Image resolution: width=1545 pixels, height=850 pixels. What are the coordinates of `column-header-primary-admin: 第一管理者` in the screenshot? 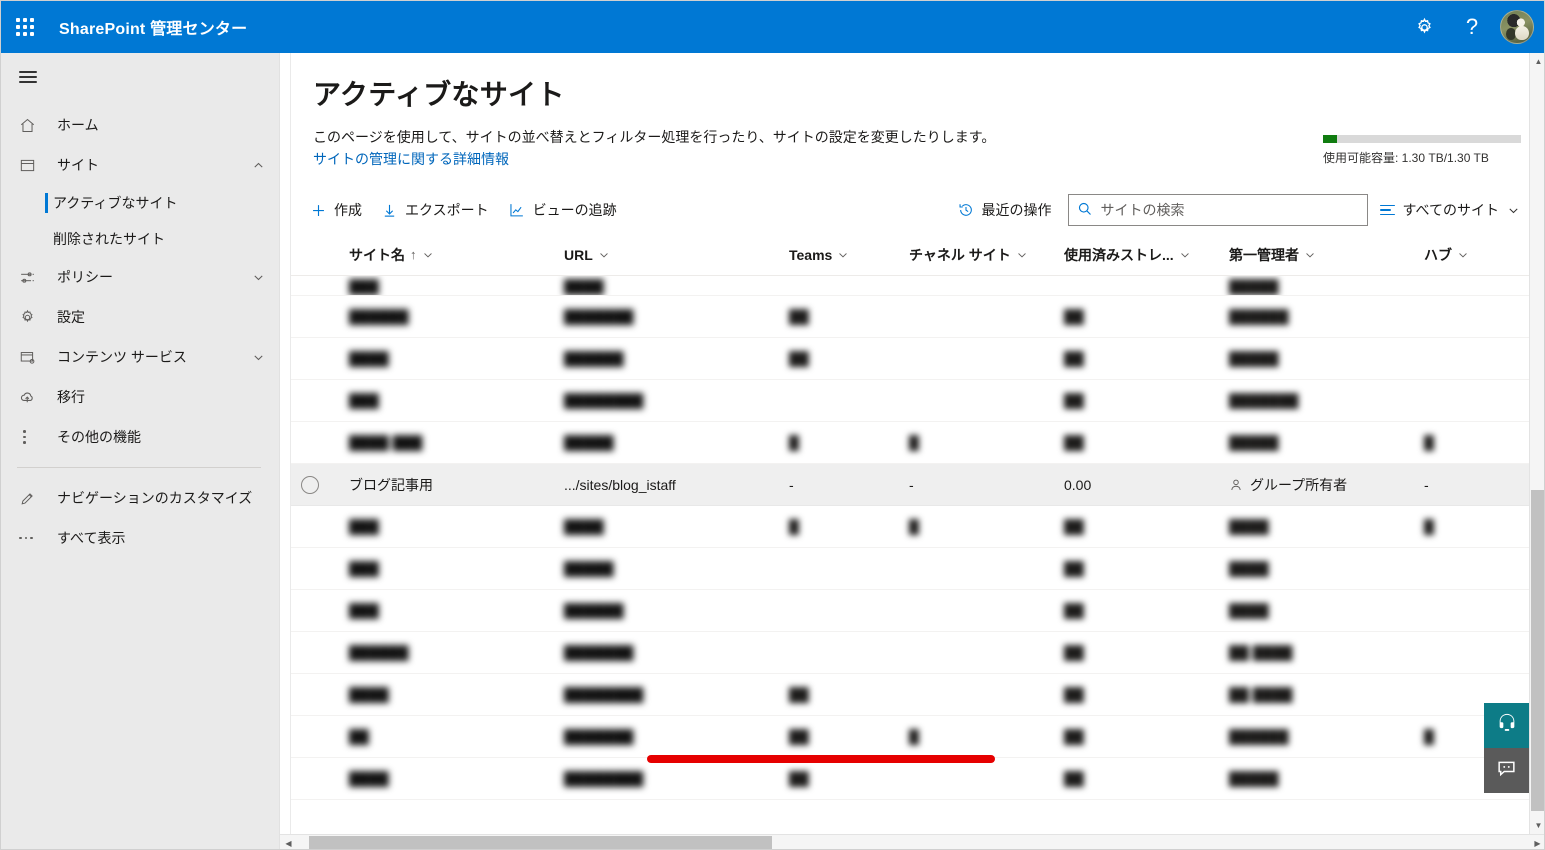 It's located at (1326, 255).